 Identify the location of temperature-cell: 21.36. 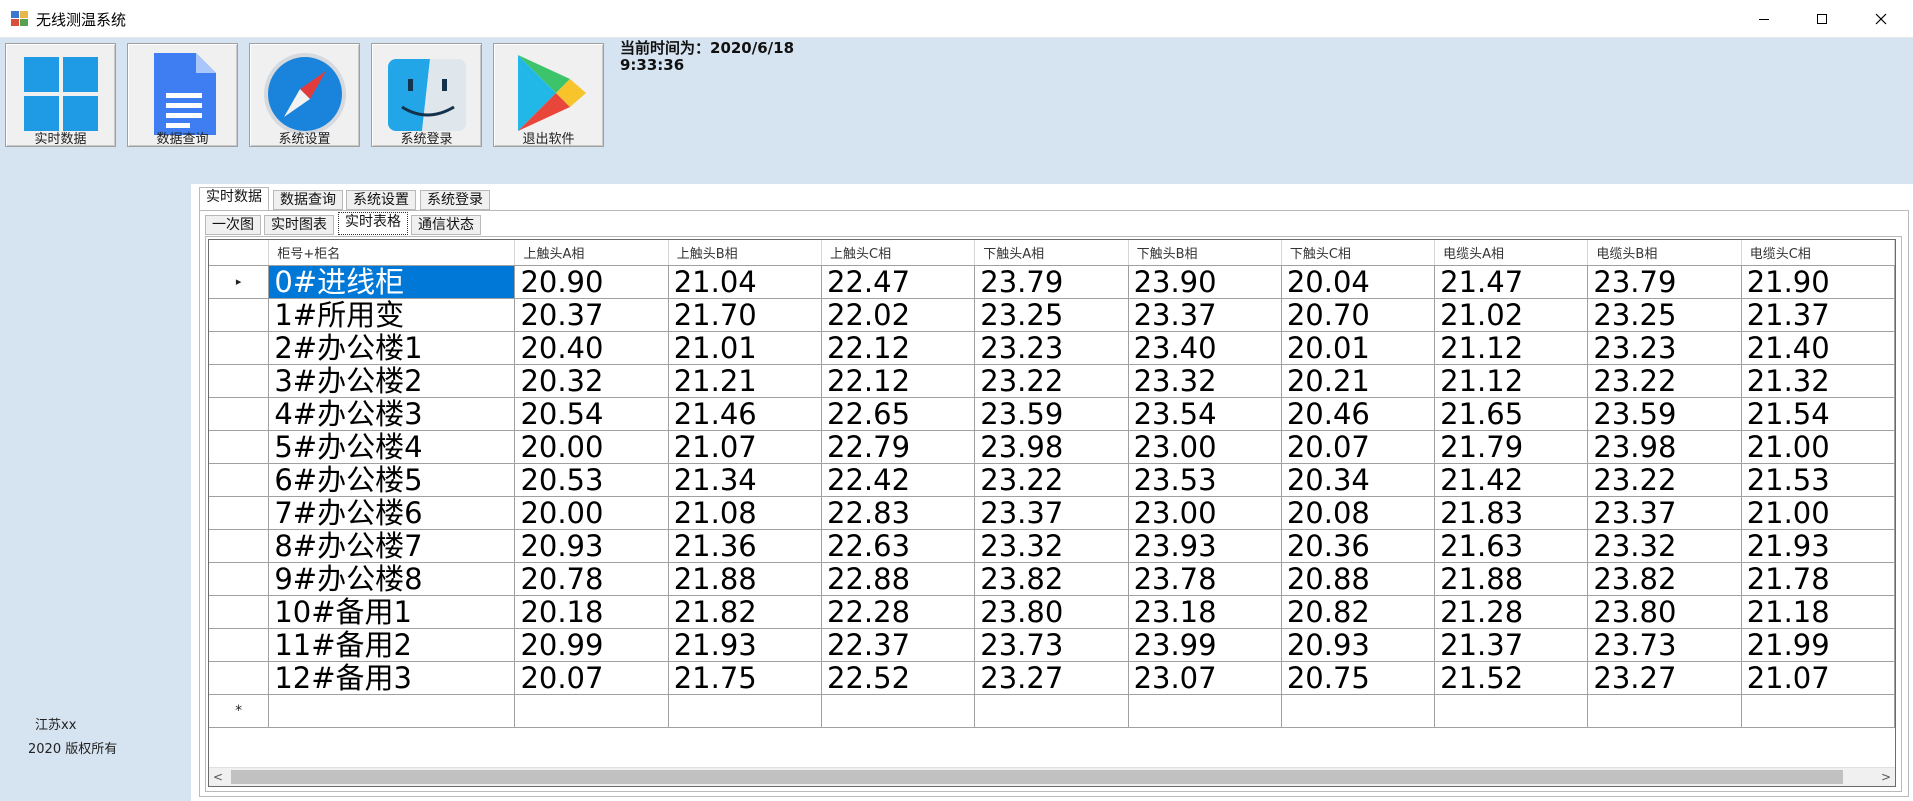
(745, 546).